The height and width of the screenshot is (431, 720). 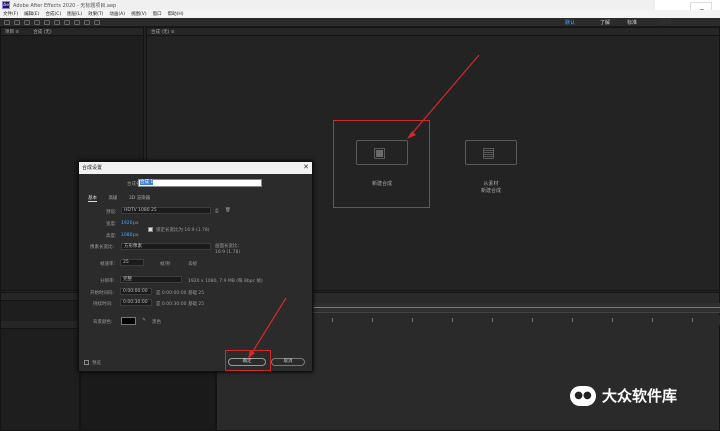 What do you see at coordinates (251, 354) in the screenshot?
I see `arrow-head-ok` at bounding box center [251, 354].